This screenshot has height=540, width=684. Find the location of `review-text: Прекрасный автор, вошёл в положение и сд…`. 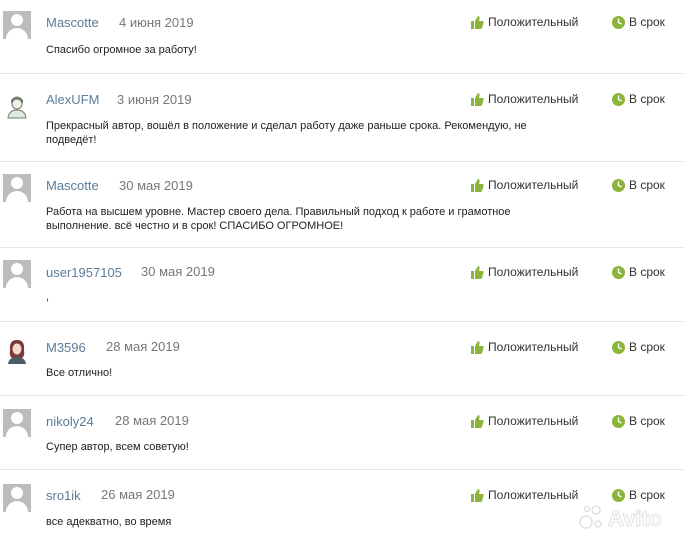

review-text: Прекрасный автор, вошёл в положение и сд… is located at coordinates (286, 133).